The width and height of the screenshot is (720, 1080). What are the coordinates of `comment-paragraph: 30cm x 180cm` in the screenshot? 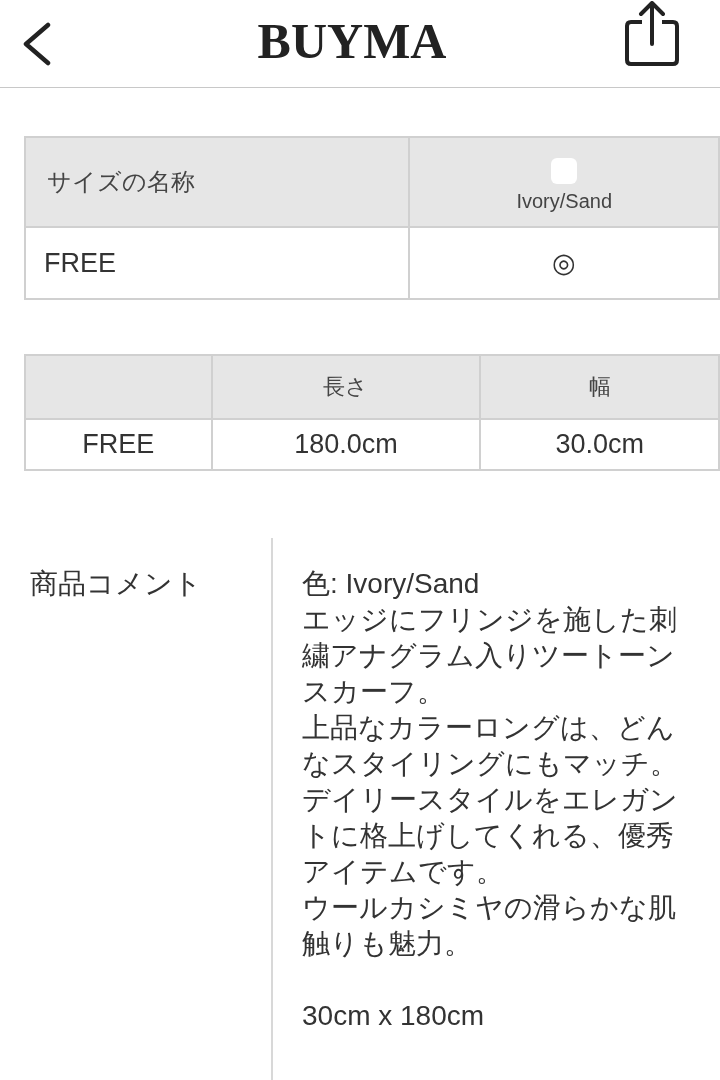 It's located at (394, 1016).